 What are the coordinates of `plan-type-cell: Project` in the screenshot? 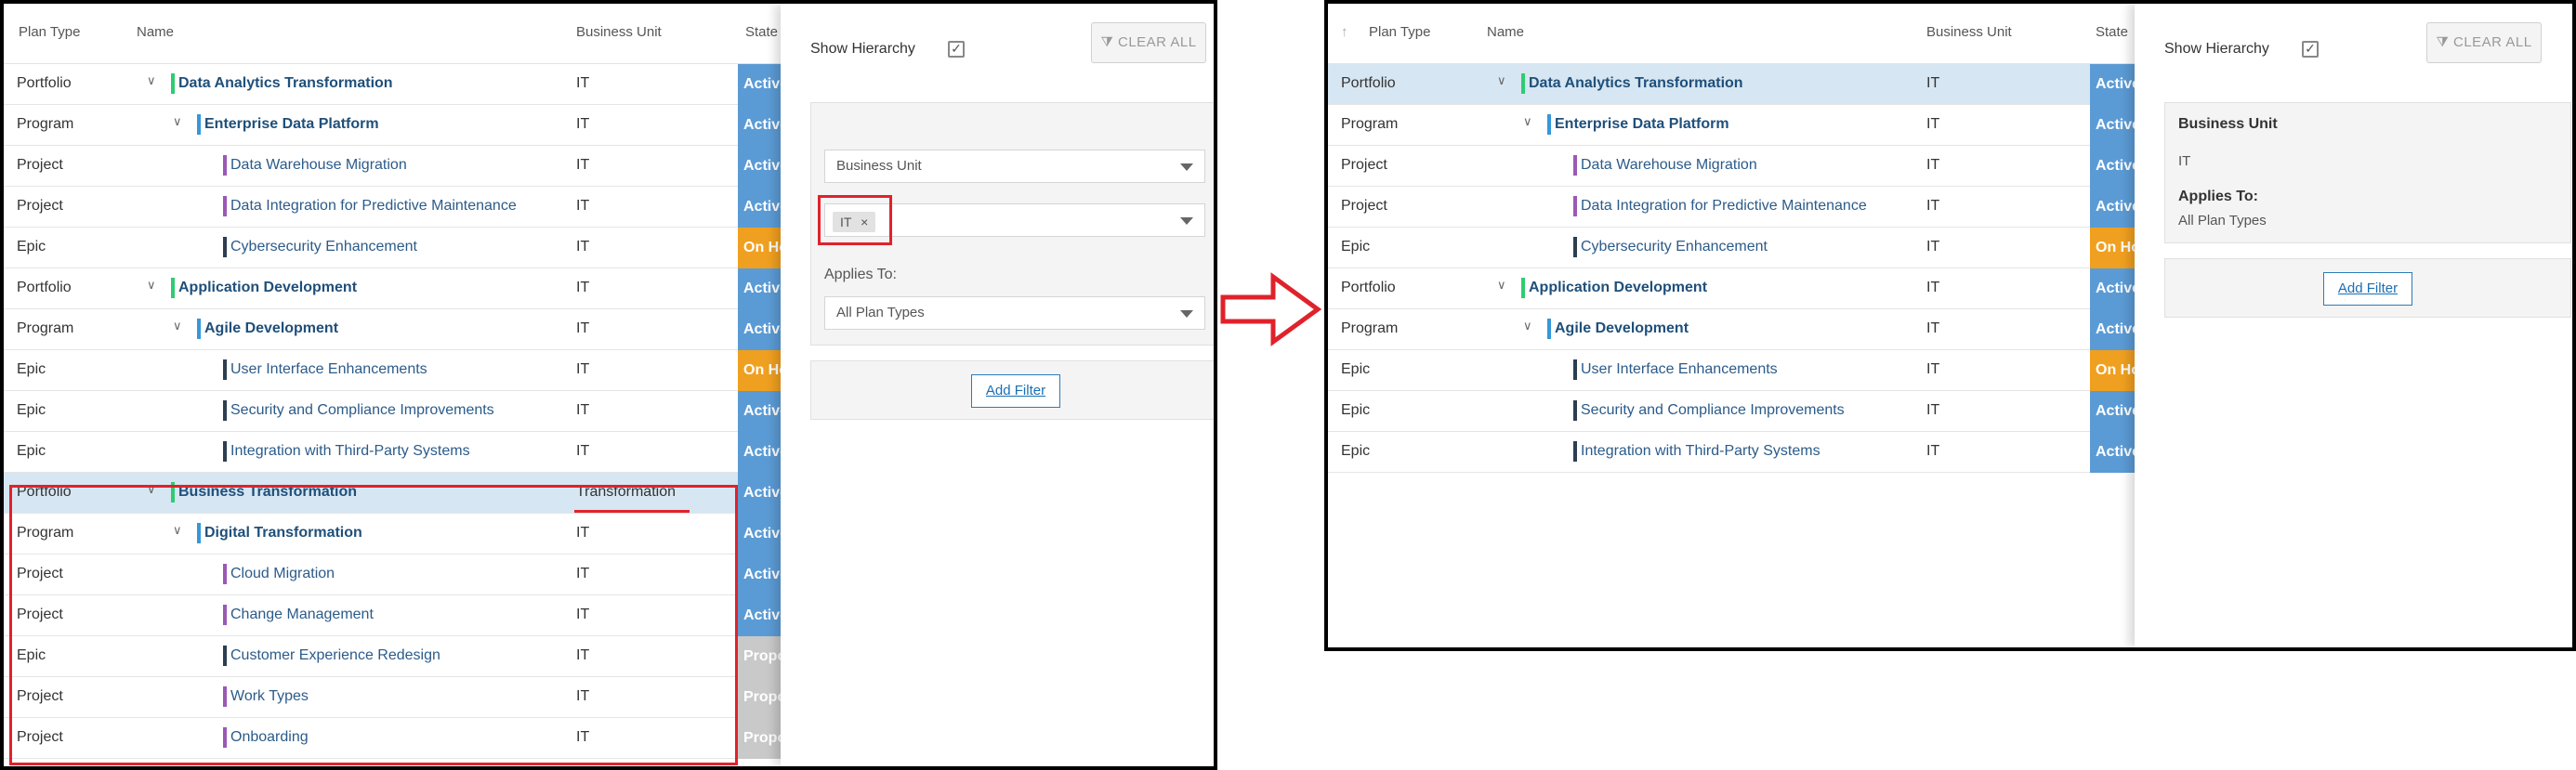 It's located at (40, 206).